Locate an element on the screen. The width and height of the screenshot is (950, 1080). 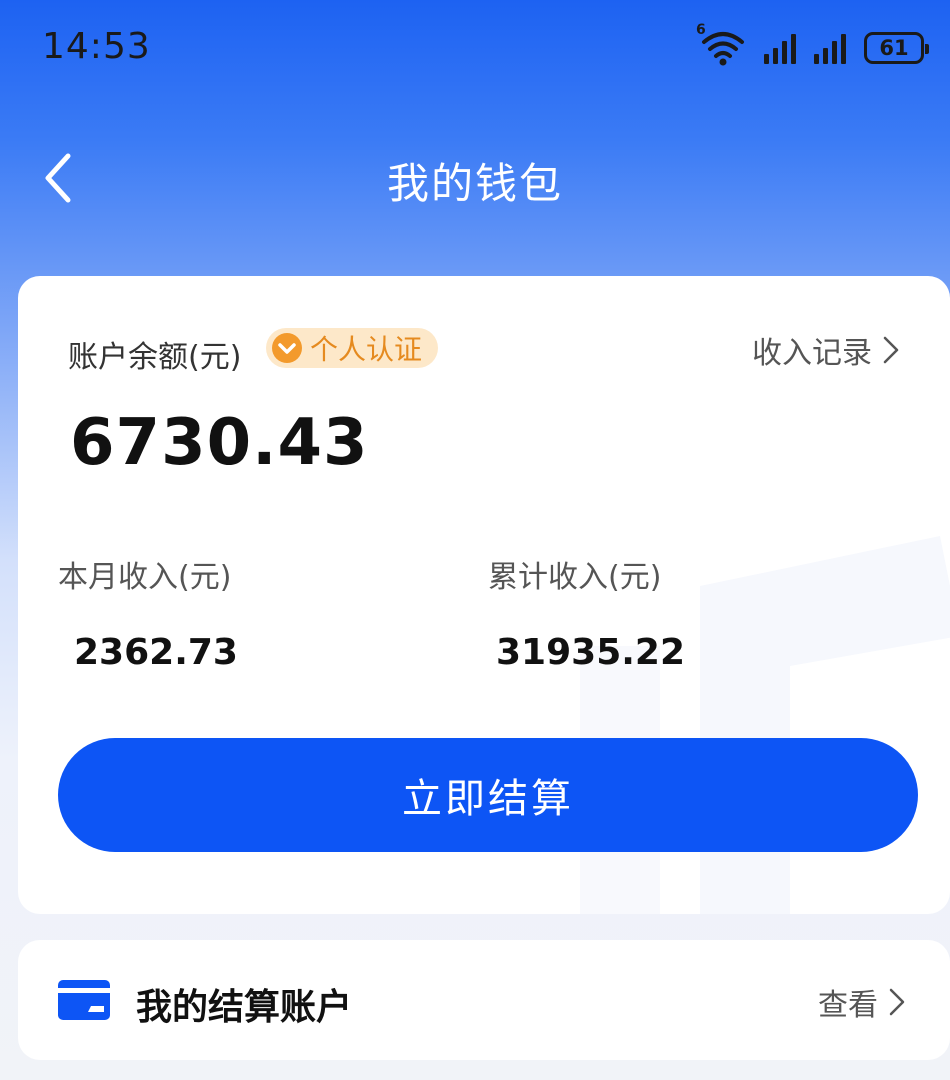
balance-value: 6730.43 is located at coordinates (219, 443).